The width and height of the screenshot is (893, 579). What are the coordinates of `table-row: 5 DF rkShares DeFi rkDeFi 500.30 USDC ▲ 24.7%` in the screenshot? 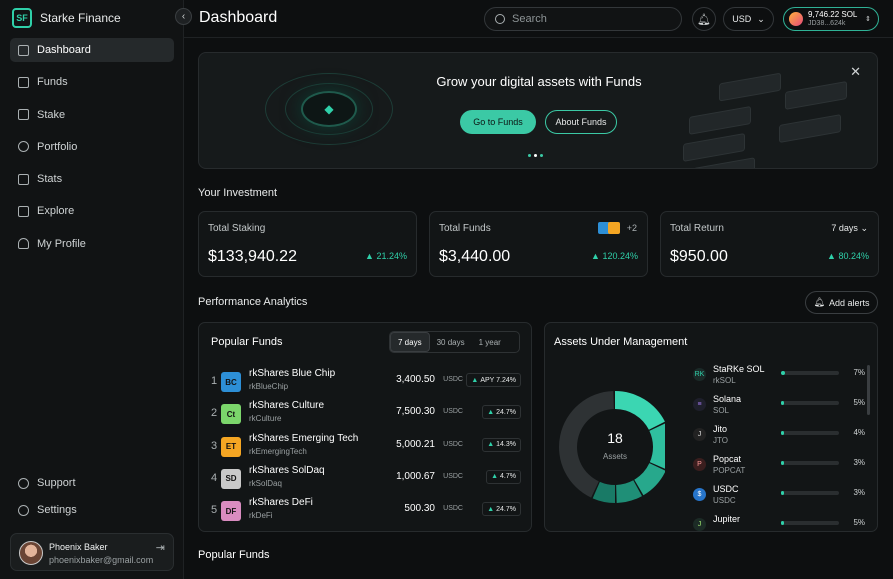 It's located at (366, 511).